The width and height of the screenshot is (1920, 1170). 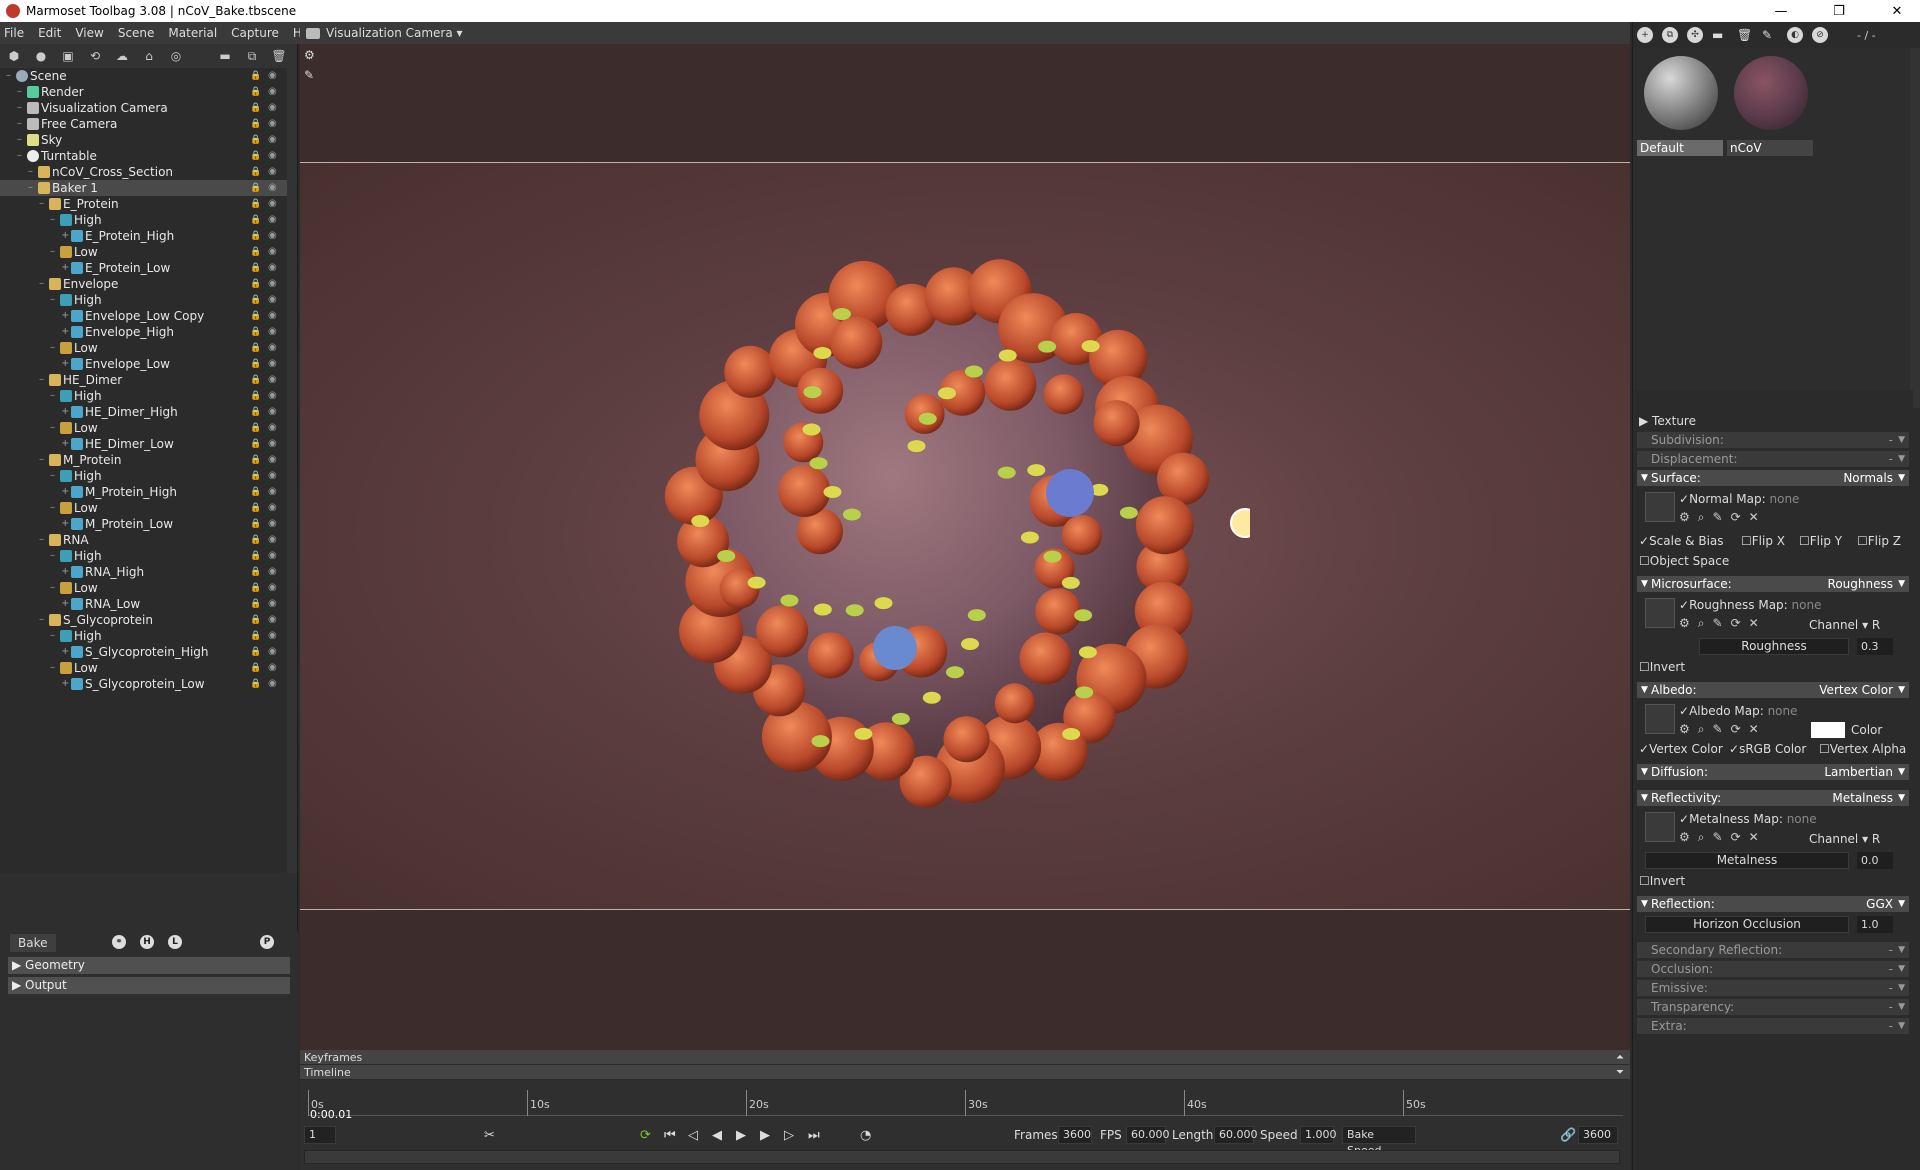 I want to click on tree-item: + E_Protein_High 🔒 ◉, so click(x=145, y=236).